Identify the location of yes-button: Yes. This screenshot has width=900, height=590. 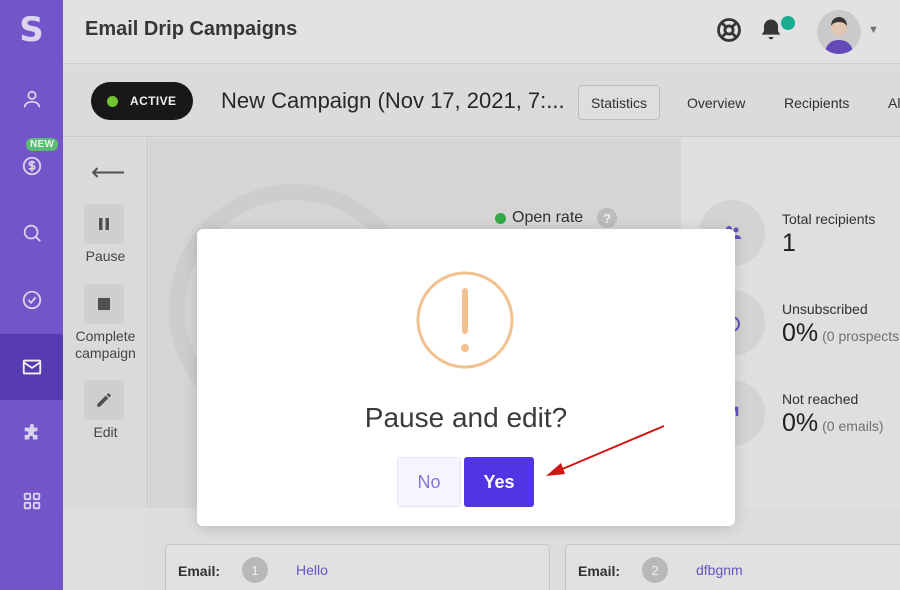
(499, 482).